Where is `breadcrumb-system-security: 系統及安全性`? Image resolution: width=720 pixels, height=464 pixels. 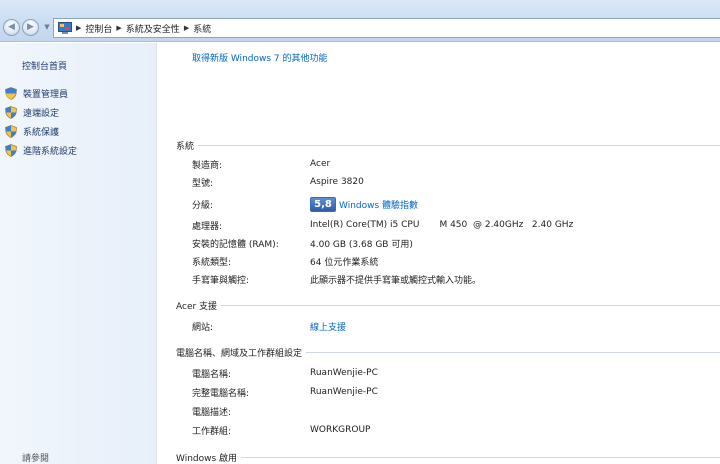
breadcrumb-system-security: 系統及安全性 is located at coordinates (153, 28).